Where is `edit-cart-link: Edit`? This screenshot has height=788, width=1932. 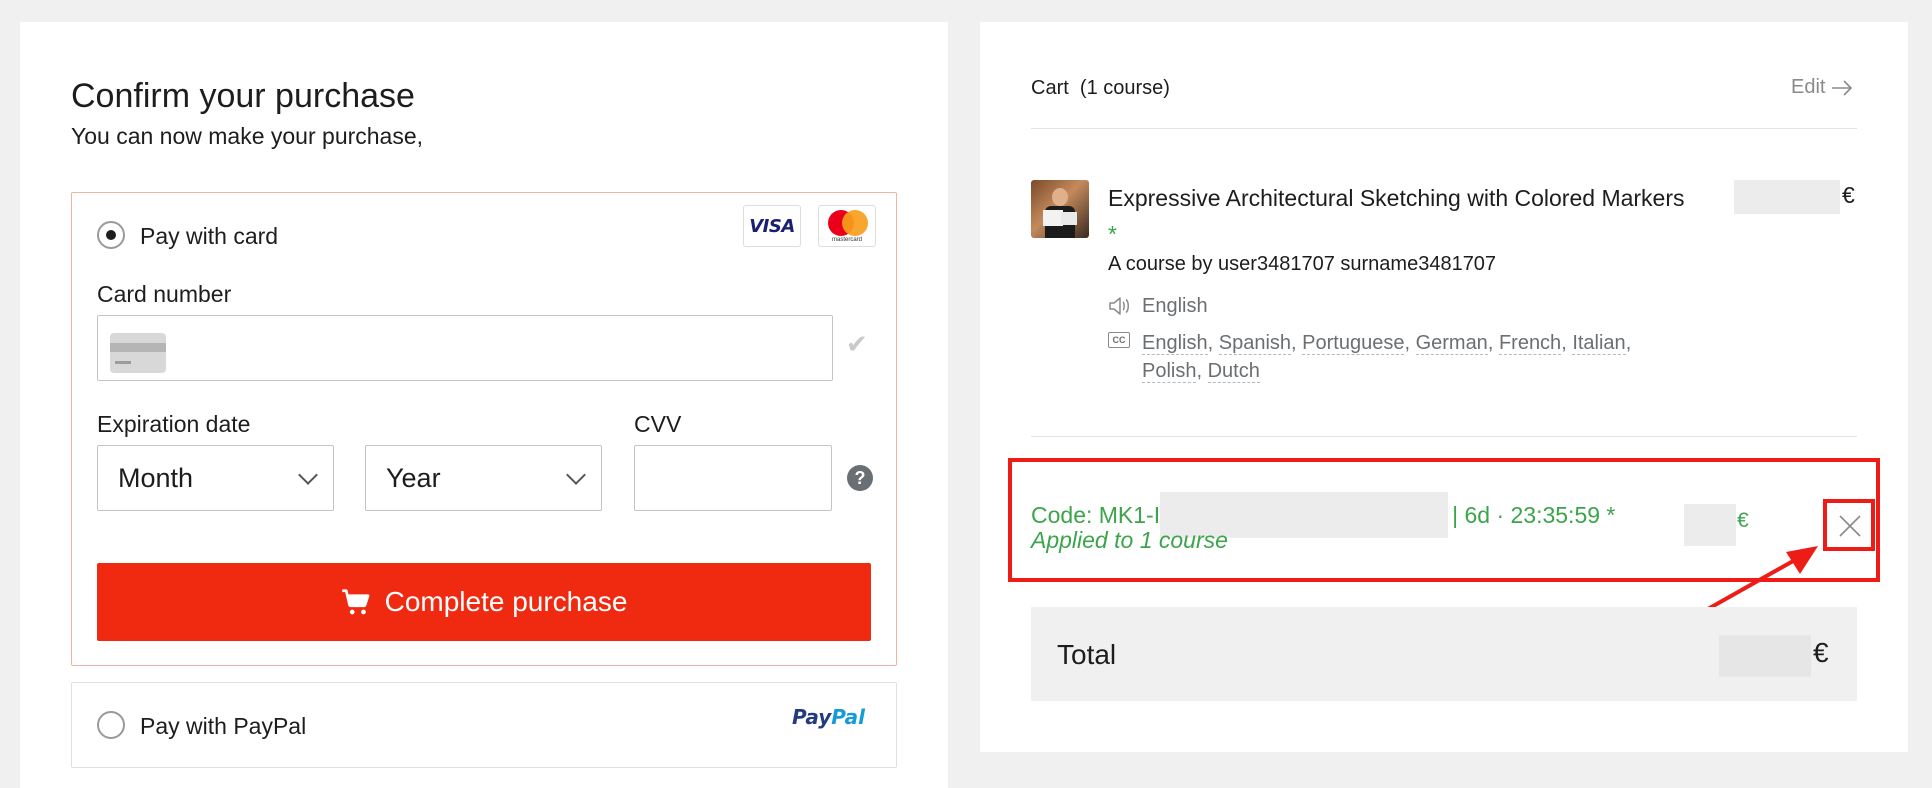
edit-cart-link: Edit is located at coordinates (1822, 87).